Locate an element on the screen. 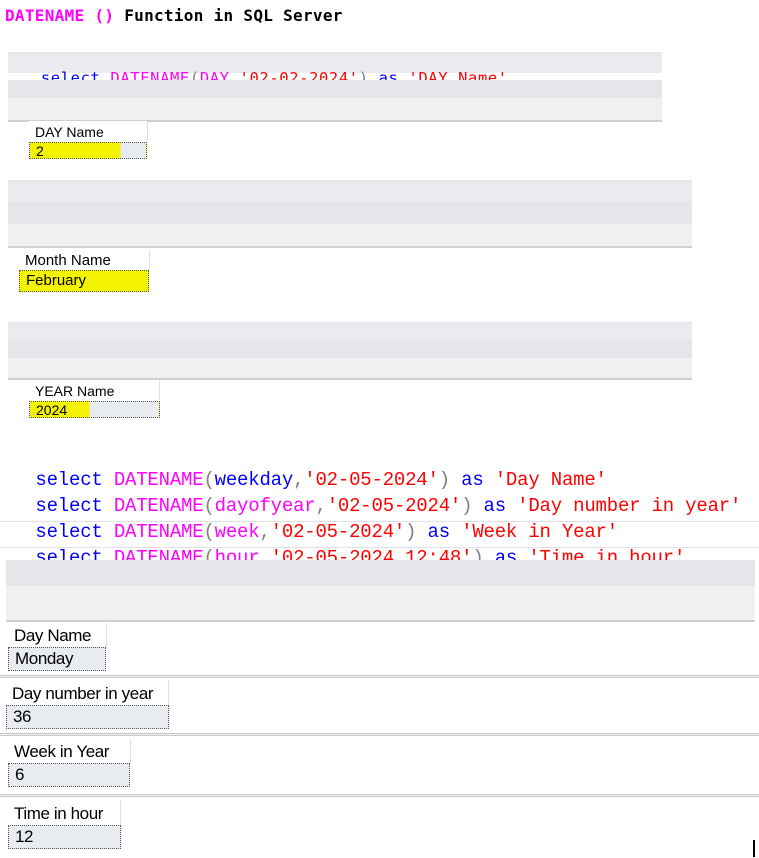  result-grid-year: YEAR Name 2024 is located at coordinates (94, 399).